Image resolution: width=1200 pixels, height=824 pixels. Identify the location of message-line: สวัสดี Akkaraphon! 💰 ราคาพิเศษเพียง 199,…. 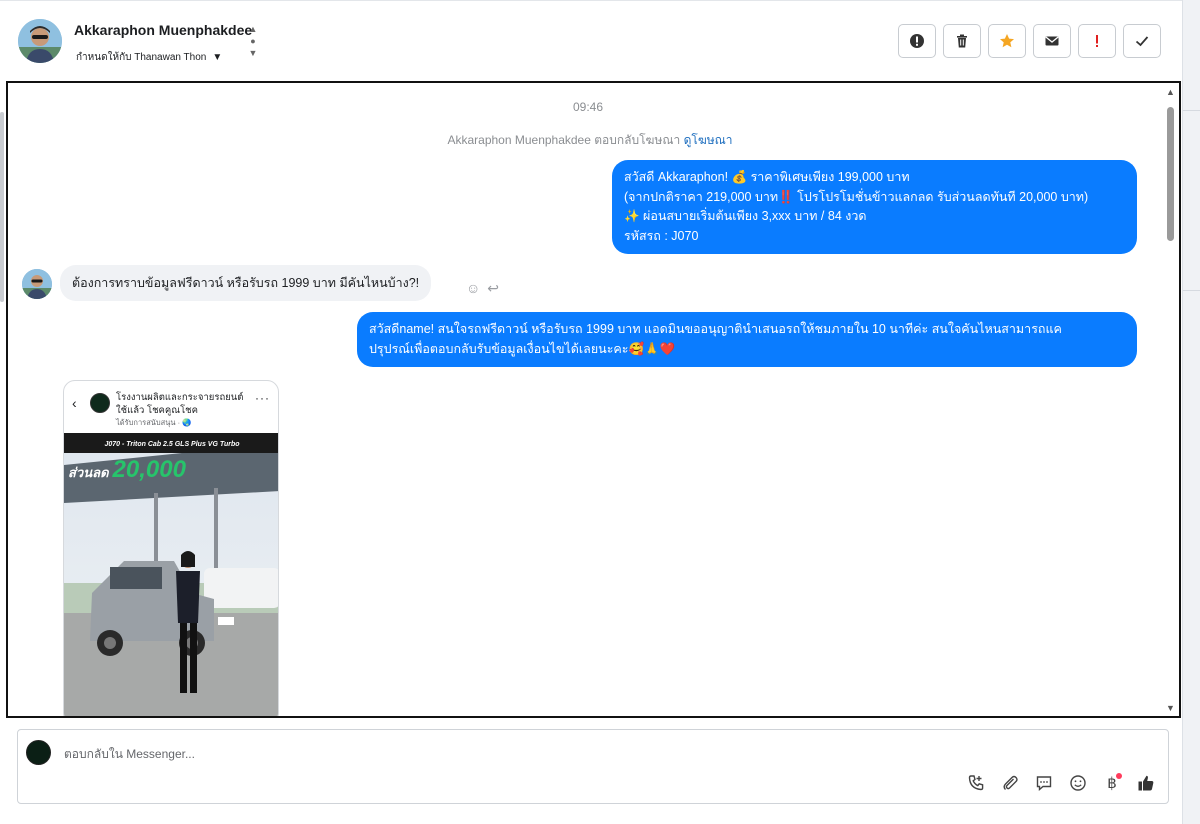
(767, 177).